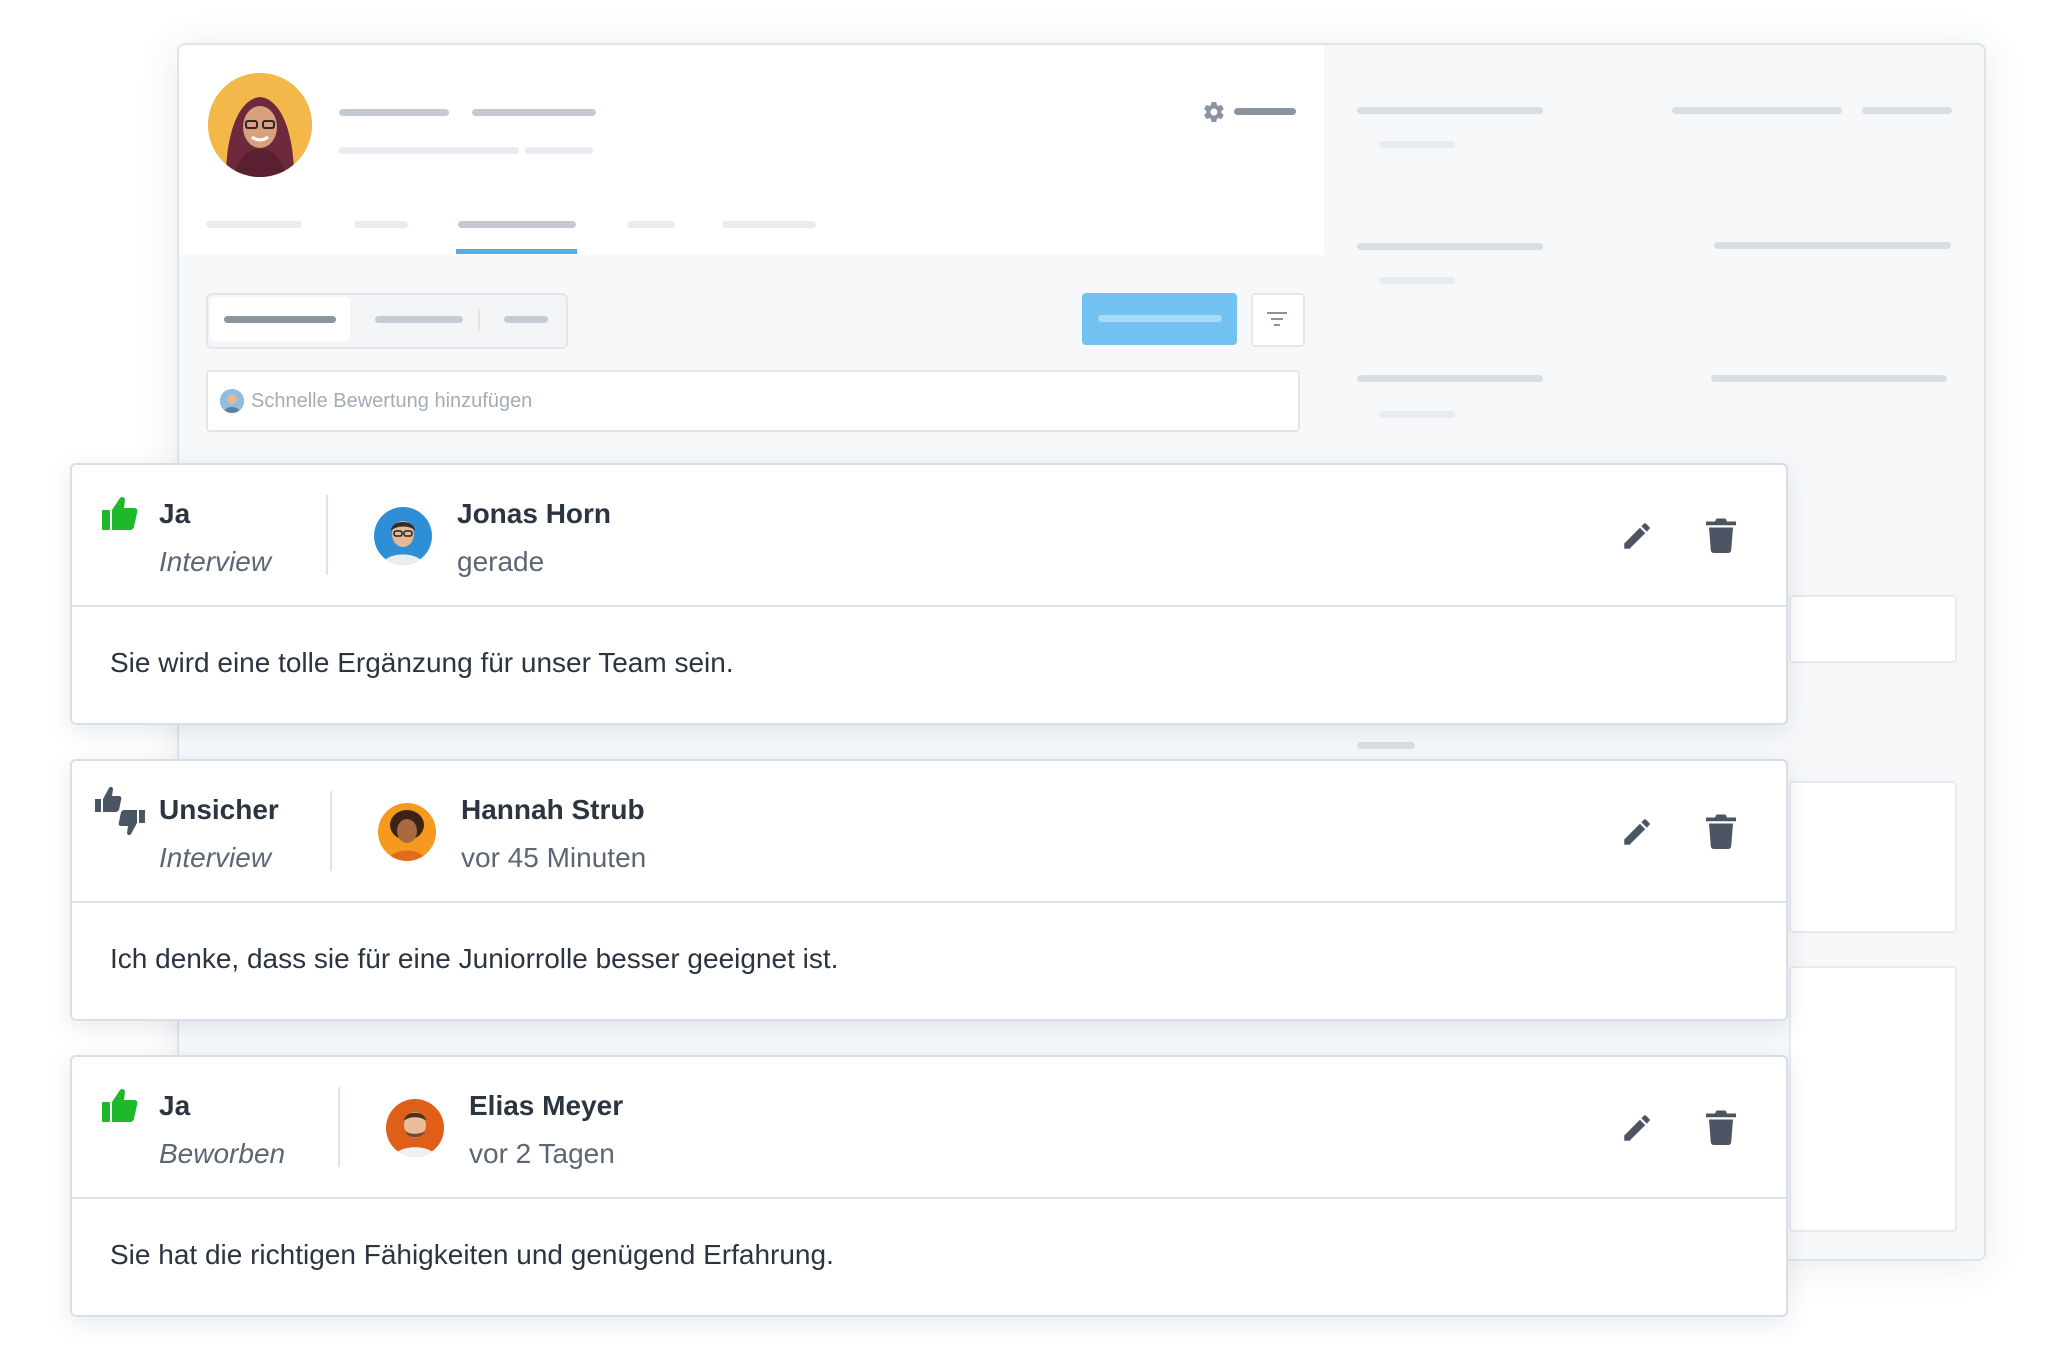 This screenshot has height=1368, width=2048. I want to click on candidate-avatar, so click(260, 125).